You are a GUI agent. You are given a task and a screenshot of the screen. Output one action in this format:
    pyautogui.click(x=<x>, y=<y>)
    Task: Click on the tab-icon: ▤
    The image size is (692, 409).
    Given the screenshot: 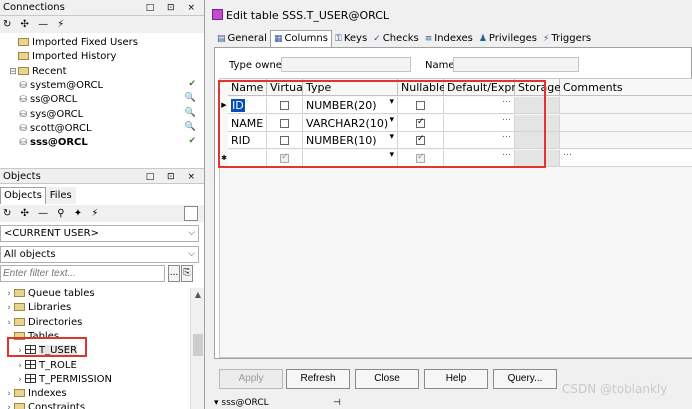 What is the action you would take?
    pyautogui.click(x=221, y=39)
    